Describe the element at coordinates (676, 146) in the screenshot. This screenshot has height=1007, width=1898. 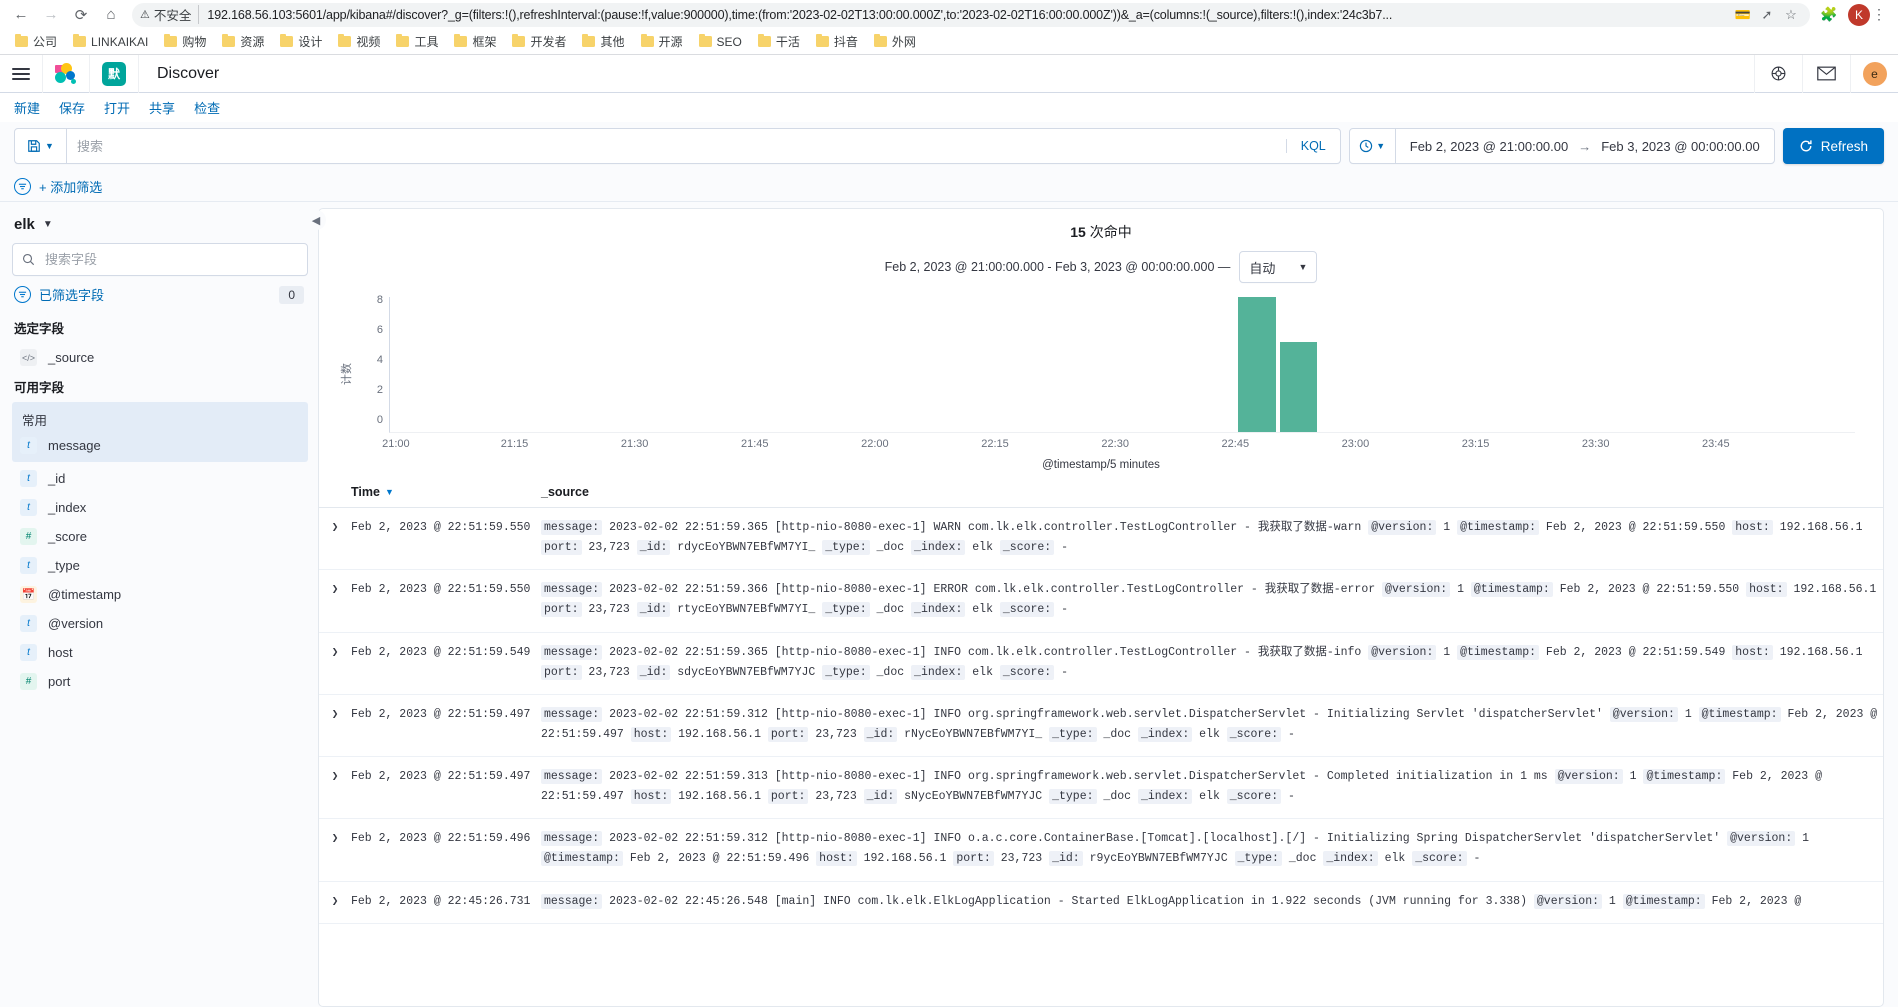
I see `search-input` at that location.